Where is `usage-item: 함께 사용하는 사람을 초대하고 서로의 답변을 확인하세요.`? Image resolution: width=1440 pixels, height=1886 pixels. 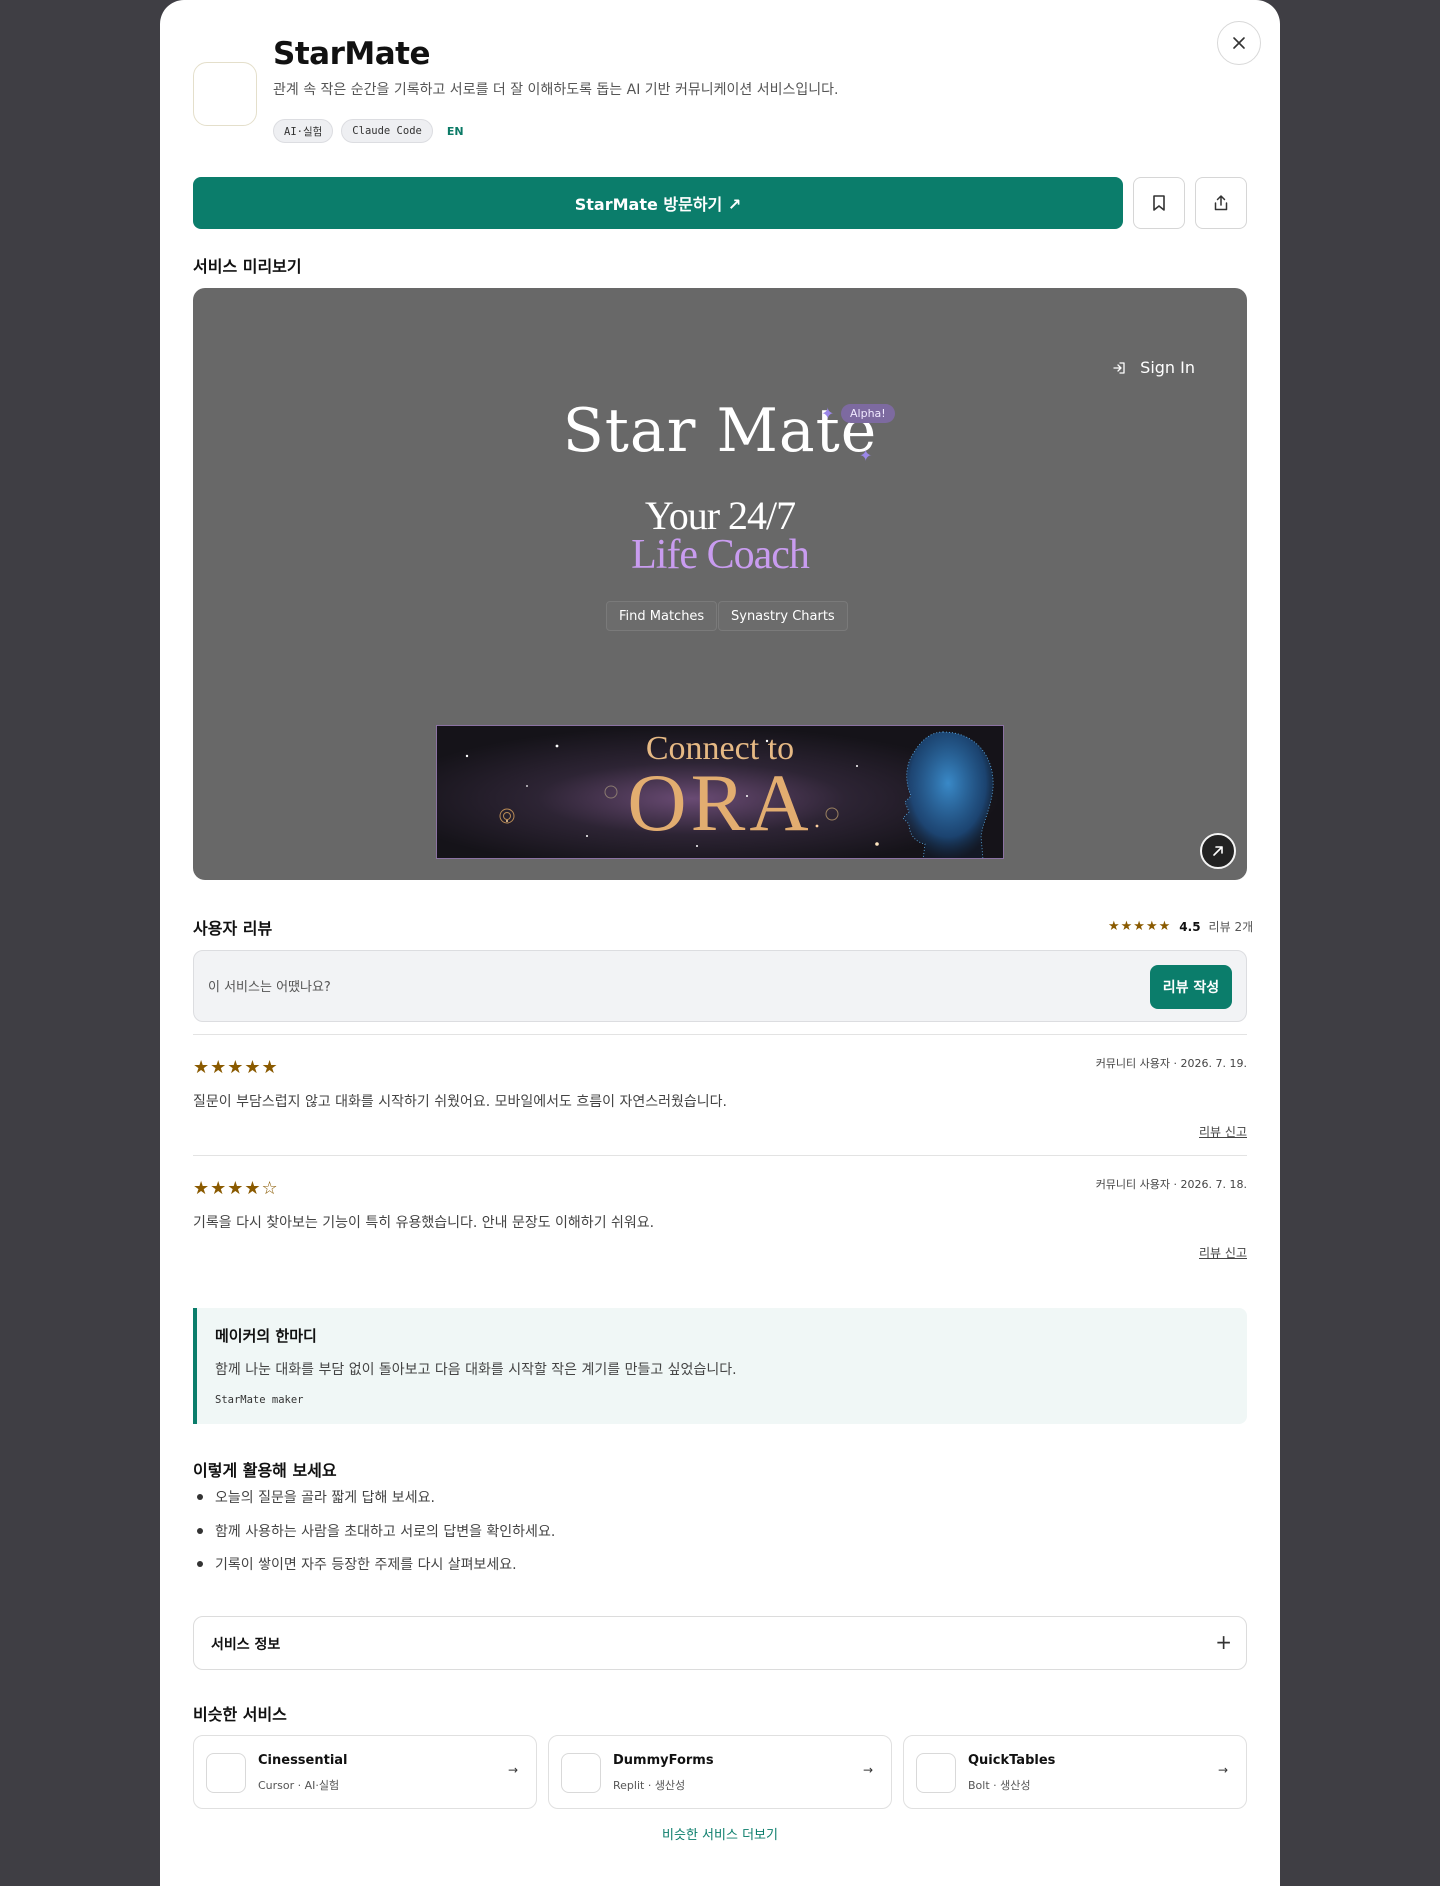 usage-item: 함께 사용하는 사람을 초대하고 서로의 답변을 확인하세요. is located at coordinates (374, 1538).